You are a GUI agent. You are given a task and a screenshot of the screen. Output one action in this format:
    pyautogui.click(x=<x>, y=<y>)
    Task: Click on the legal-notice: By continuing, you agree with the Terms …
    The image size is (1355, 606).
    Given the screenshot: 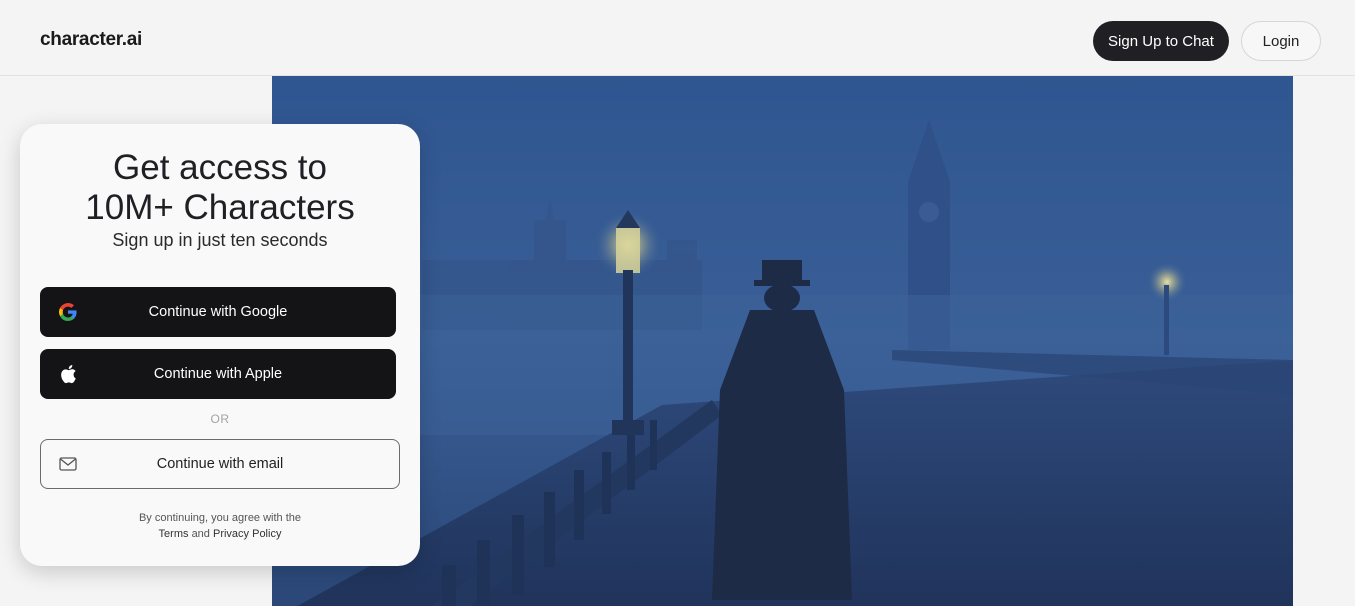 What is the action you would take?
    pyautogui.click(x=220, y=526)
    